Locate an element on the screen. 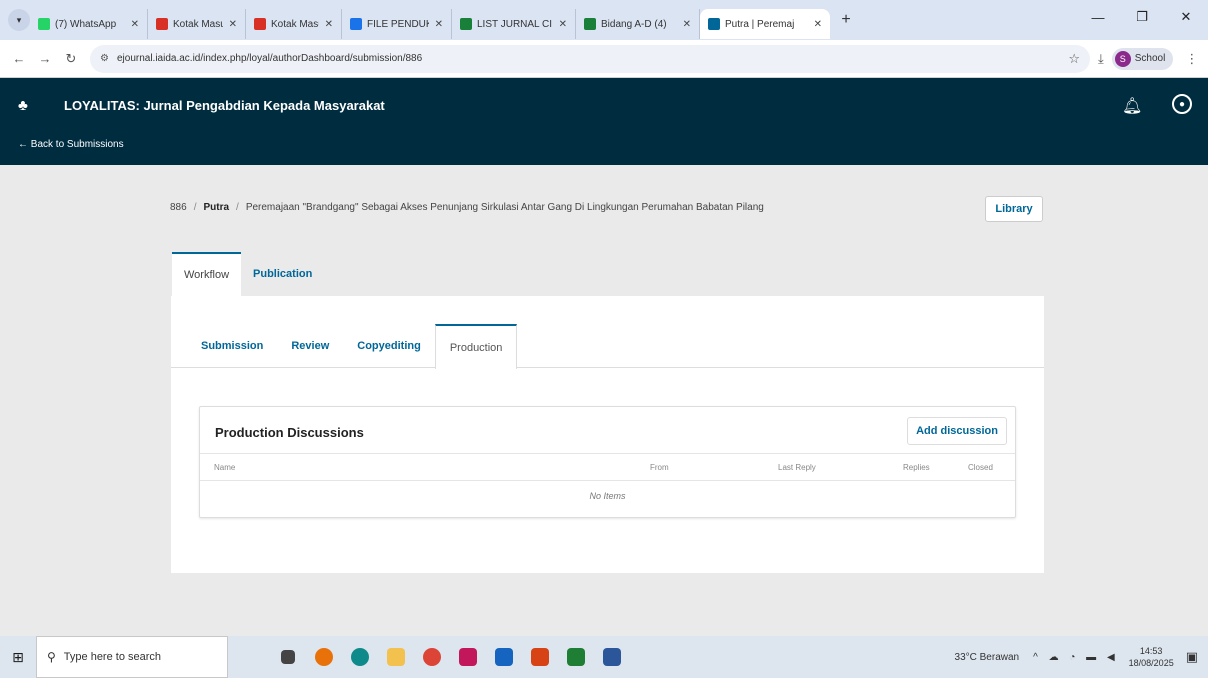  tab-copyediting: Copyediting is located at coordinates (389, 346).